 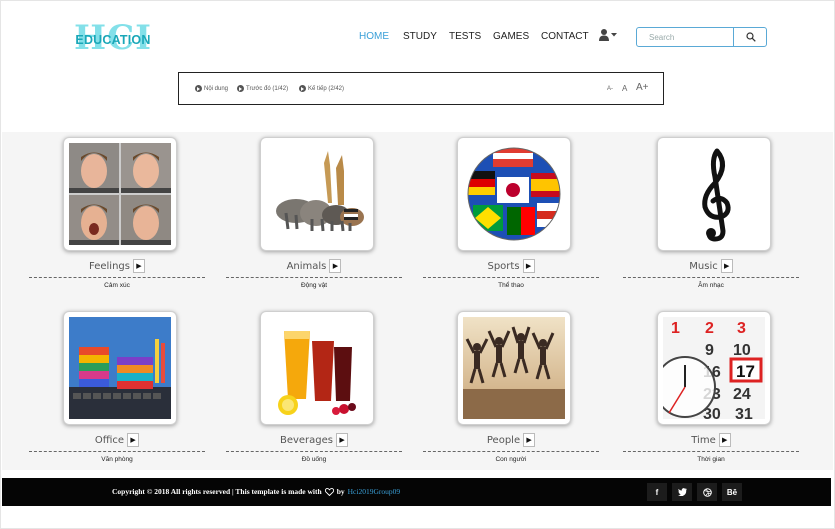 What do you see at coordinates (511, 459) in the screenshot?
I see `category-sublabel: Con người` at bounding box center [511, 459].